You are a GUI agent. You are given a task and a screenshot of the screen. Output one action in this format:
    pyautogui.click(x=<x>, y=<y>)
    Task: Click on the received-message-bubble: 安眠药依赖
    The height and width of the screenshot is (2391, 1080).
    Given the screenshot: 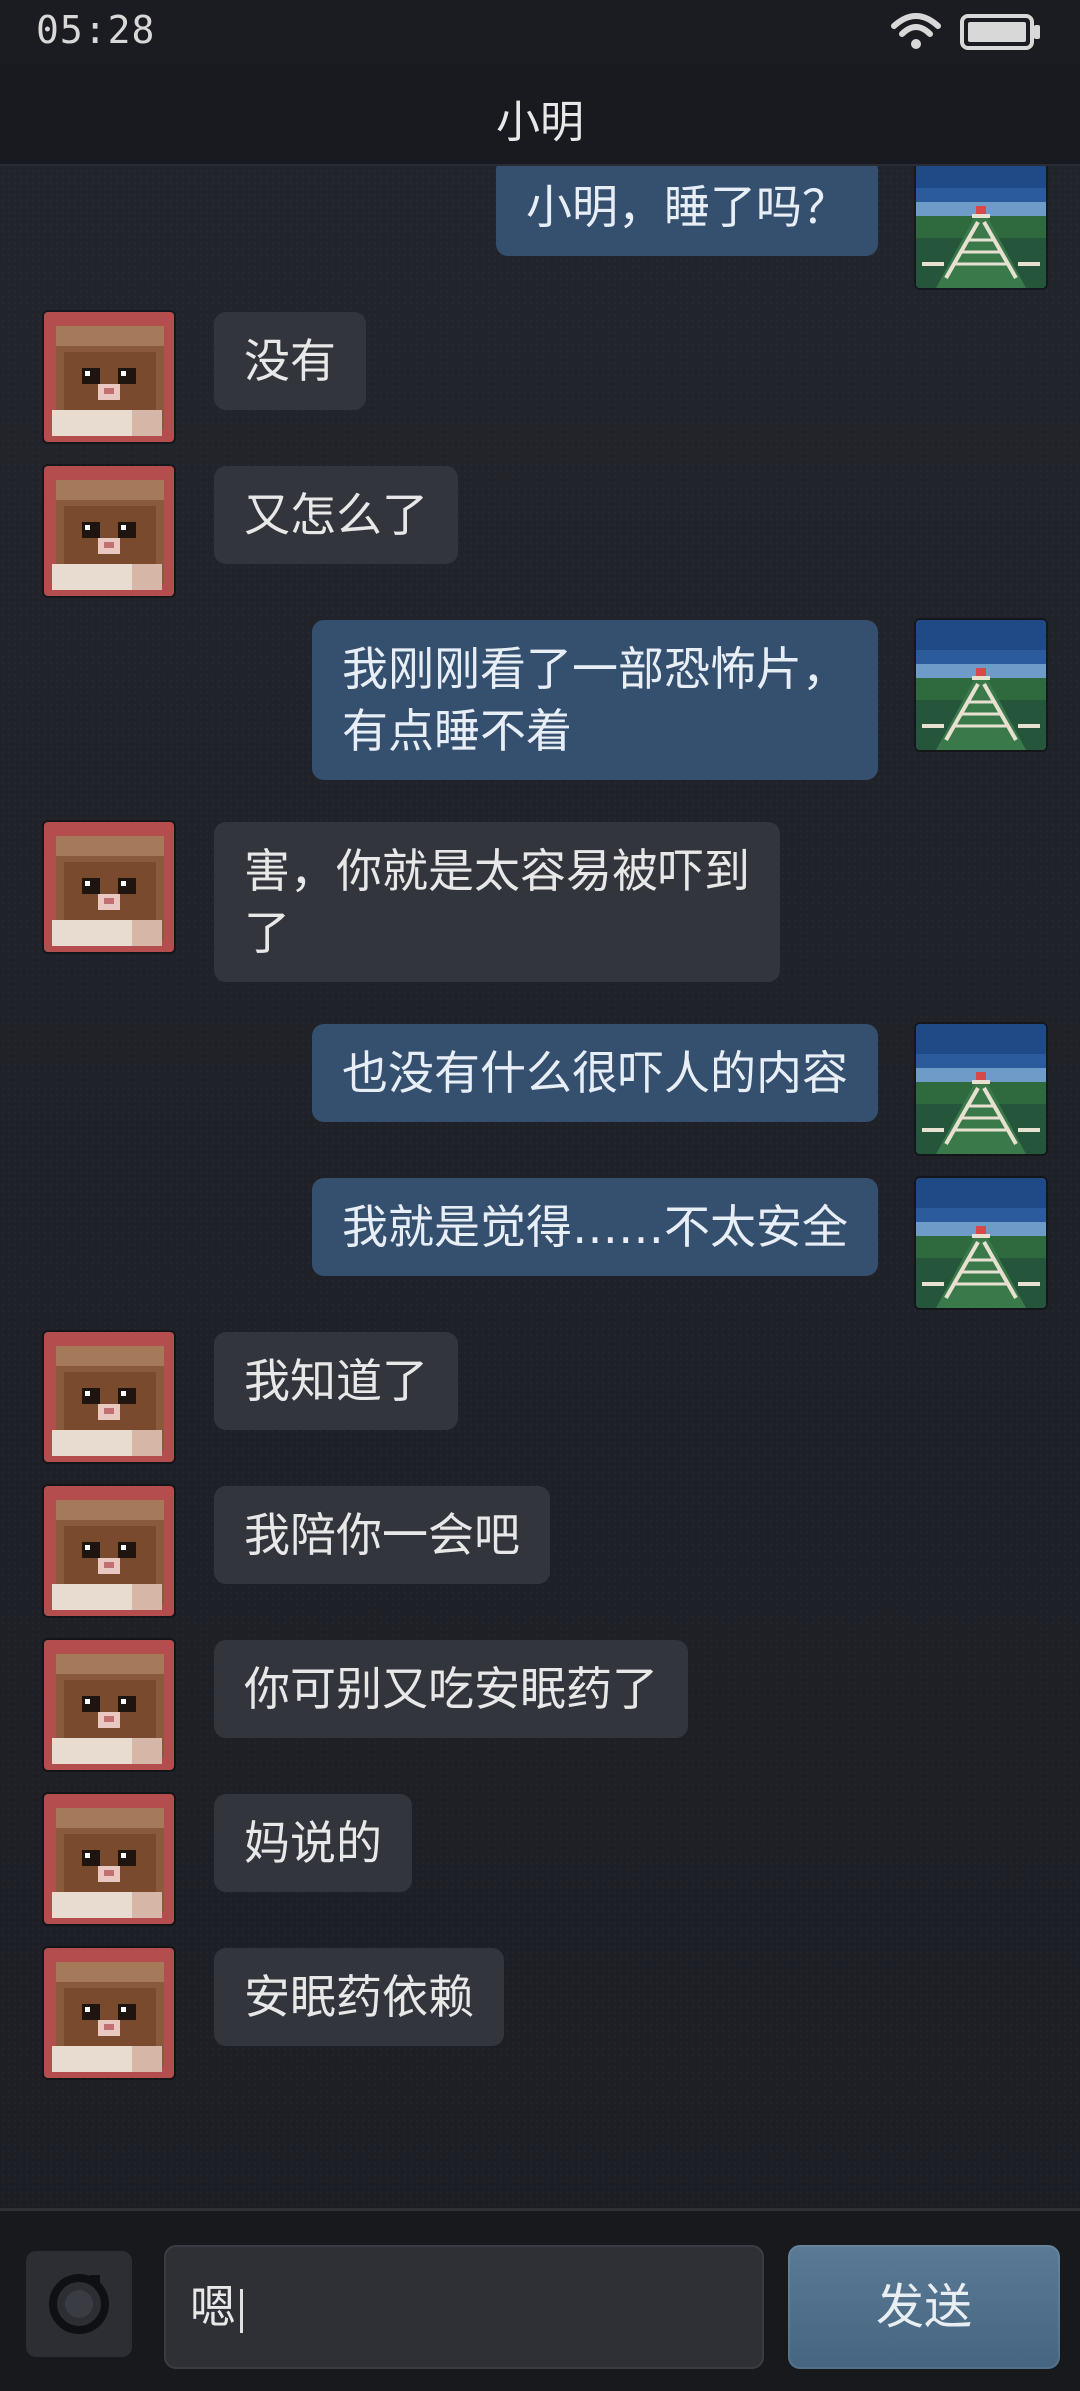 What is the action you would take?
    pyautogui.click(x=359, y=1997)
    